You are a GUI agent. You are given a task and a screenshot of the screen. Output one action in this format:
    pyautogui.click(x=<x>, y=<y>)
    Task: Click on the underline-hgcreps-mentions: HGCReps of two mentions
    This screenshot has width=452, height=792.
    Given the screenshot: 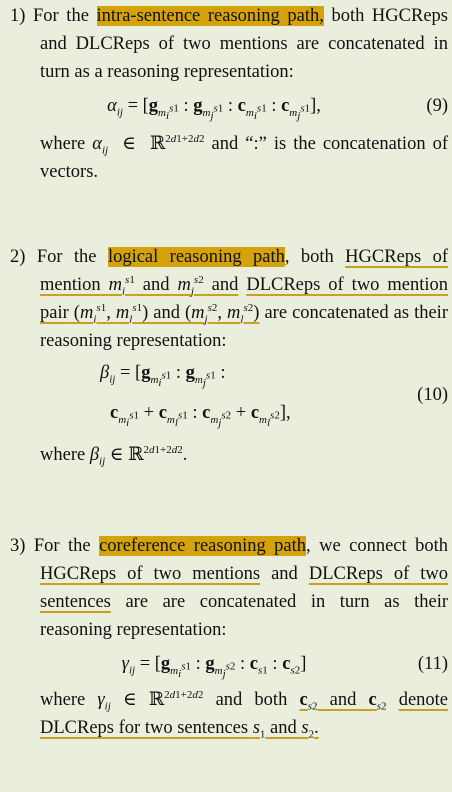 What is the action you would take?
    pyautogui.click(x=150, y=574)
    